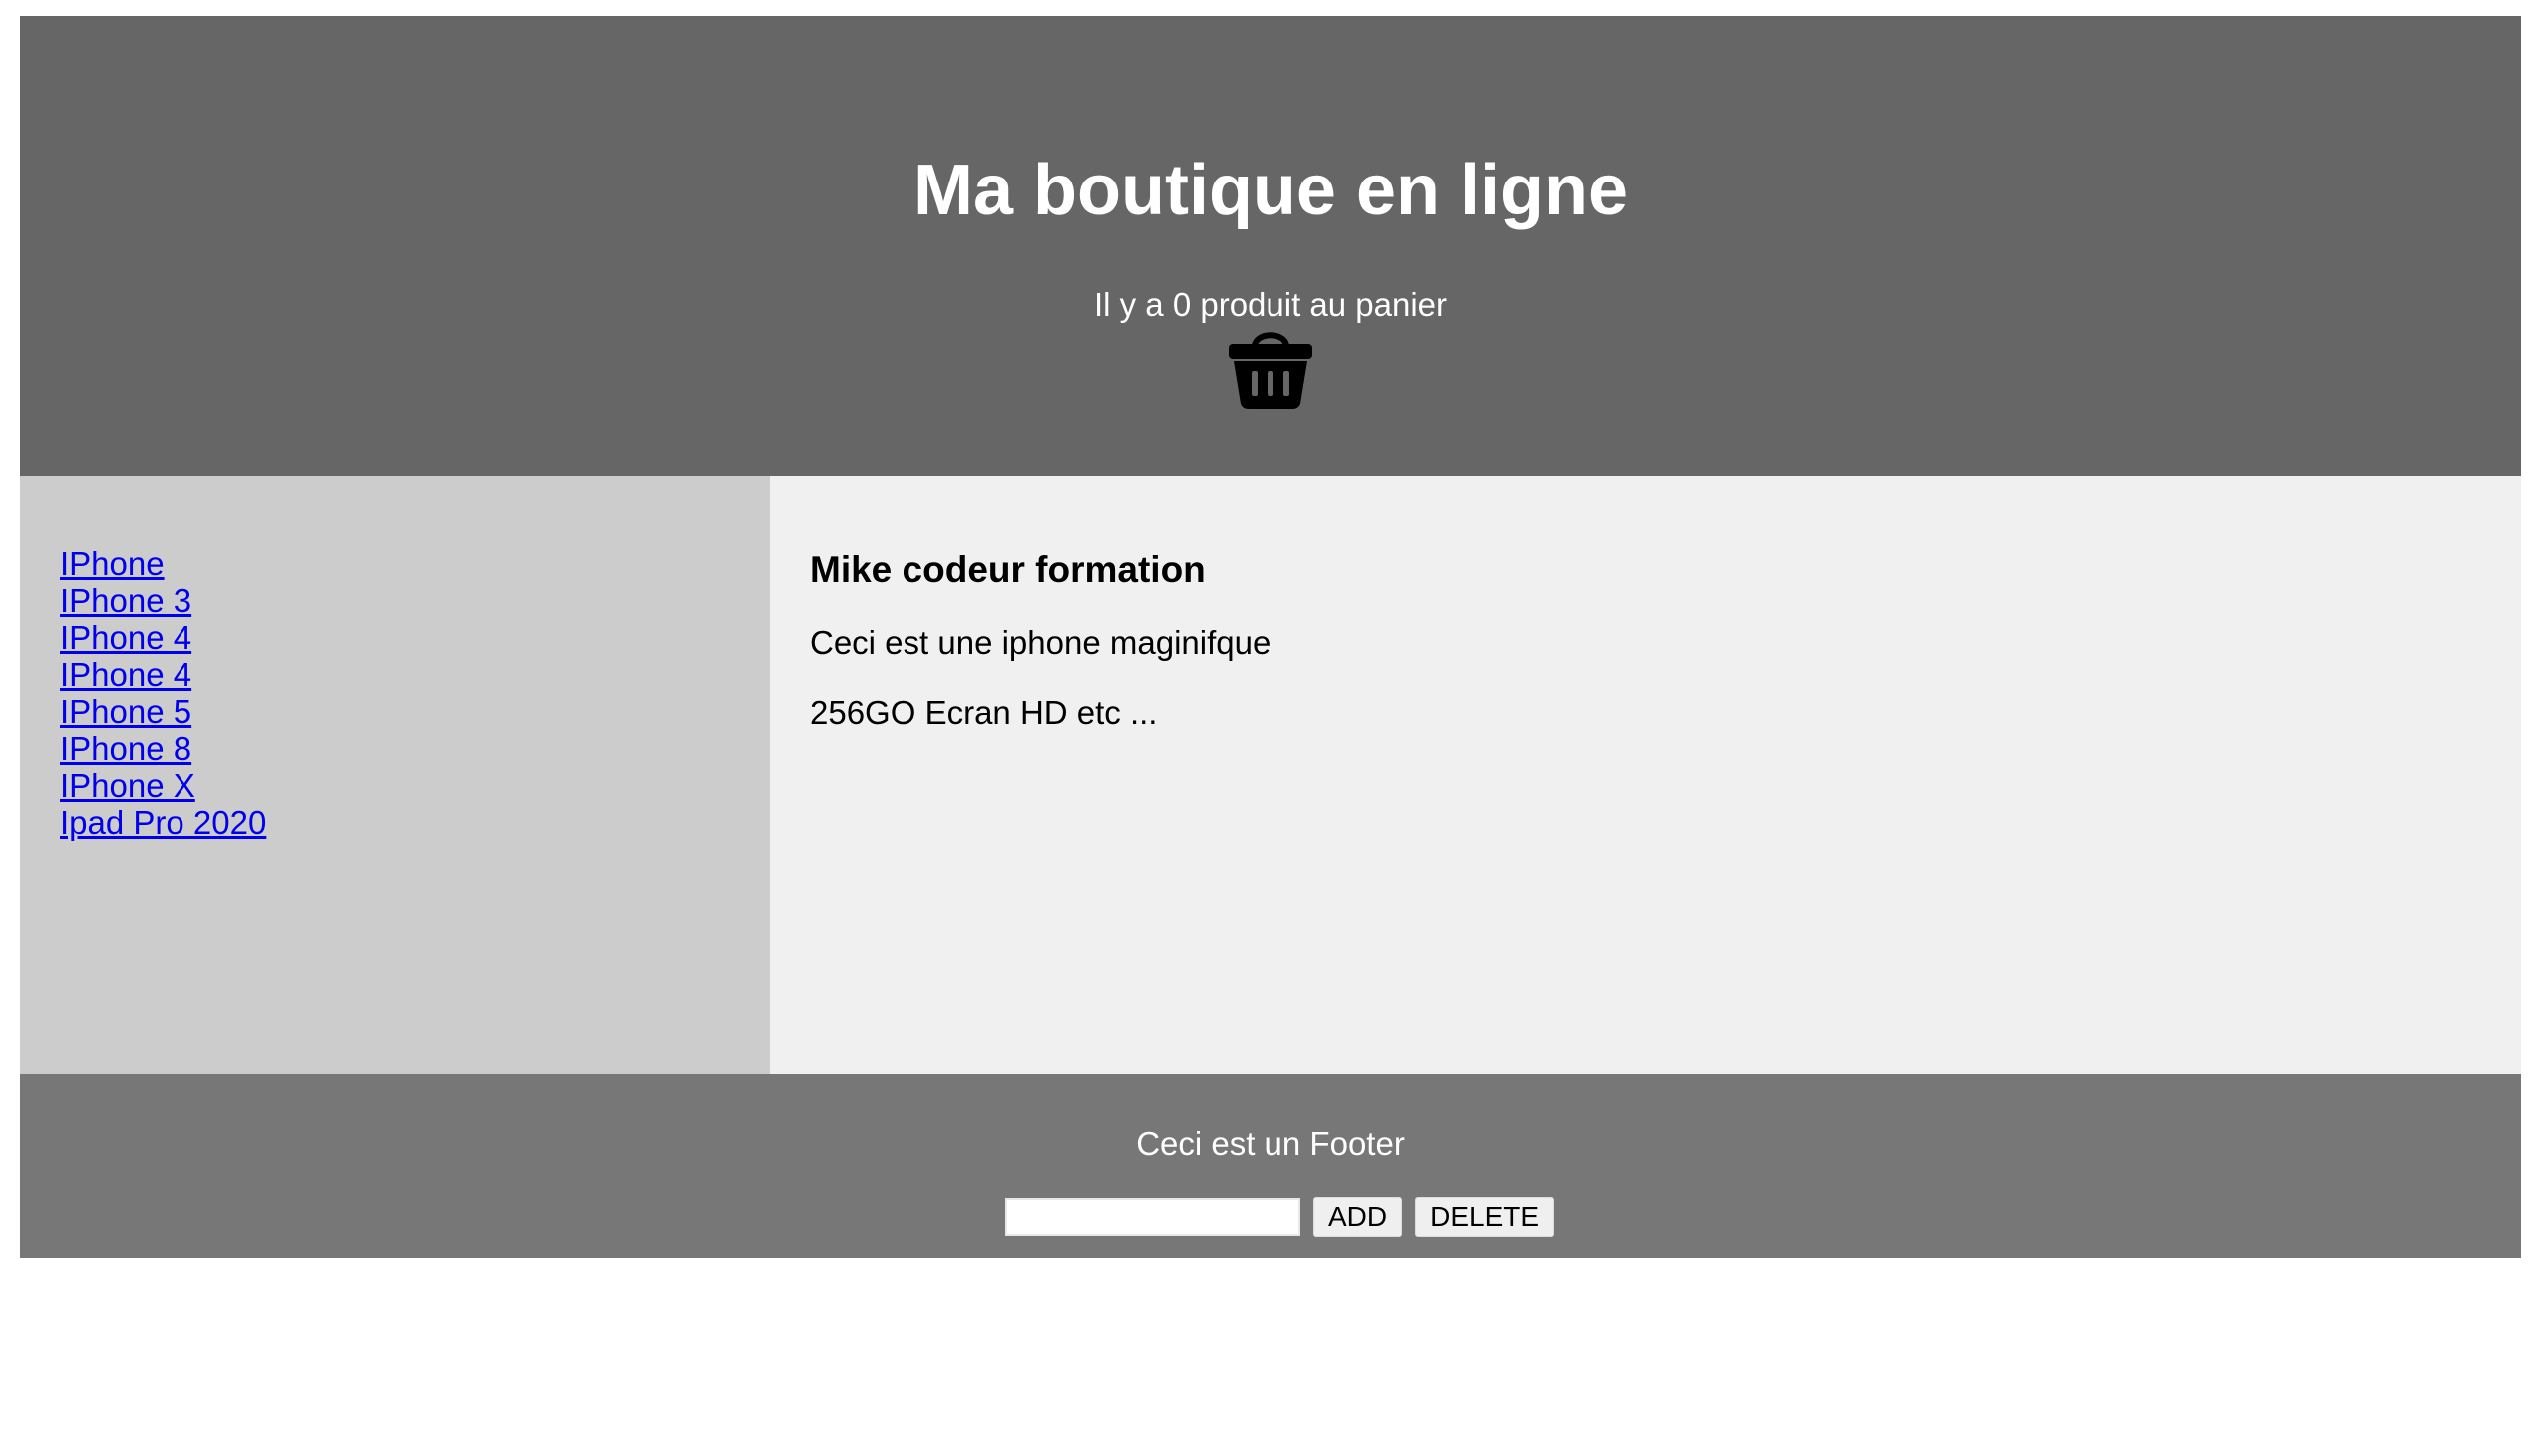 Image resolution: width=2539 pixels, height=1456 pixels. I want to click on site-footer: Ceci est un Footer ADD DELETE, so click(1270, 1166).